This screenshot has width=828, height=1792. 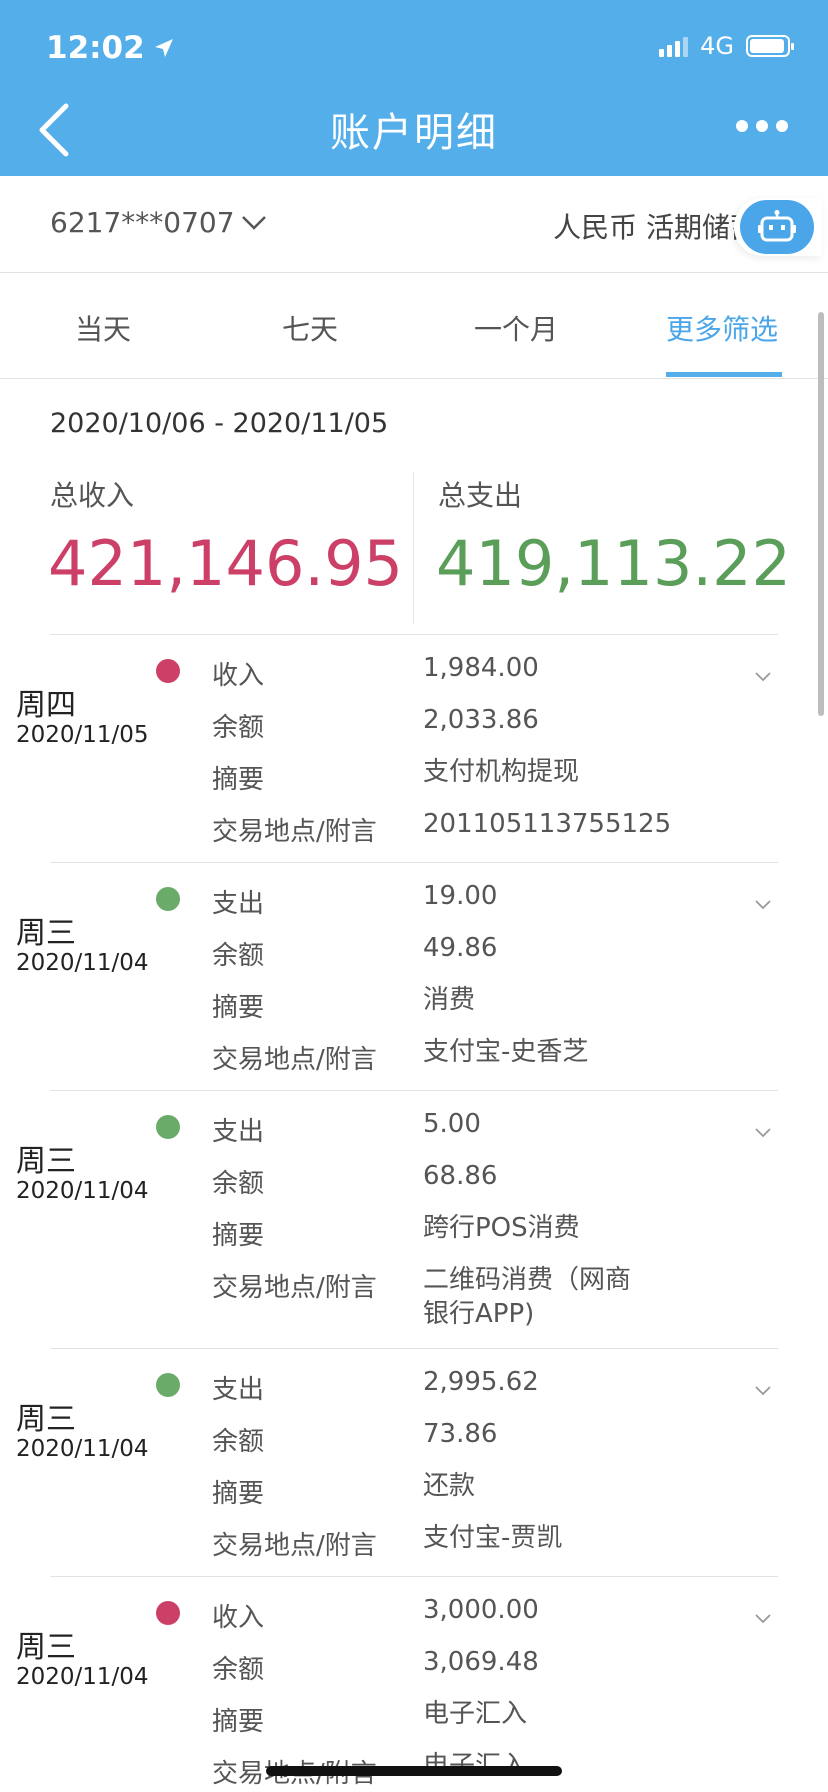 What do you see at coordinates (481, 720) in the screenshot?
I see `txn-balance: 2,033.86` at bounding box center [481, 720].